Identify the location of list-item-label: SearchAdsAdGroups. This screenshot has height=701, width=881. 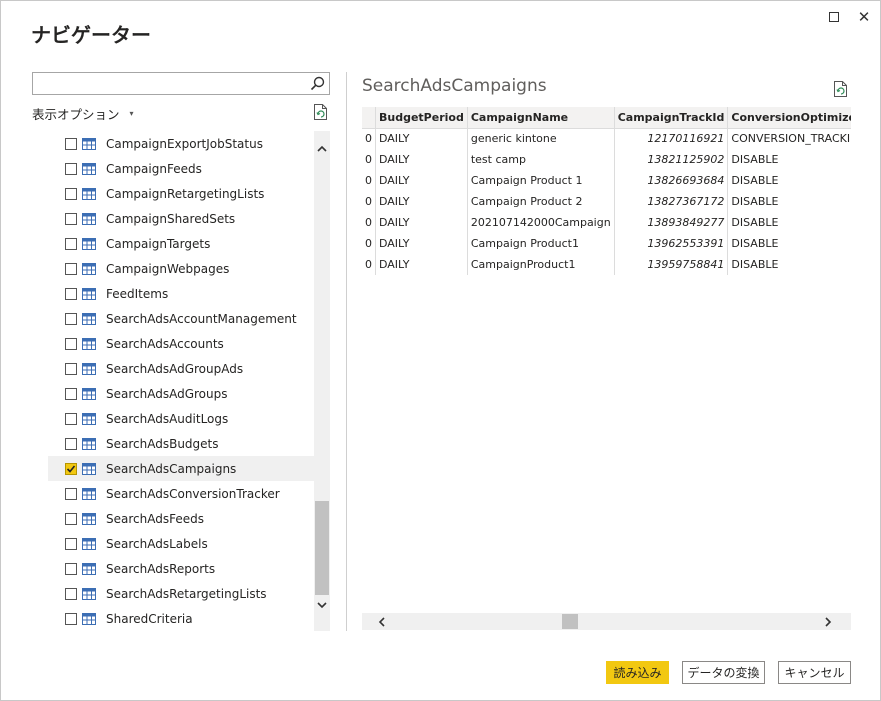
(167, 393).